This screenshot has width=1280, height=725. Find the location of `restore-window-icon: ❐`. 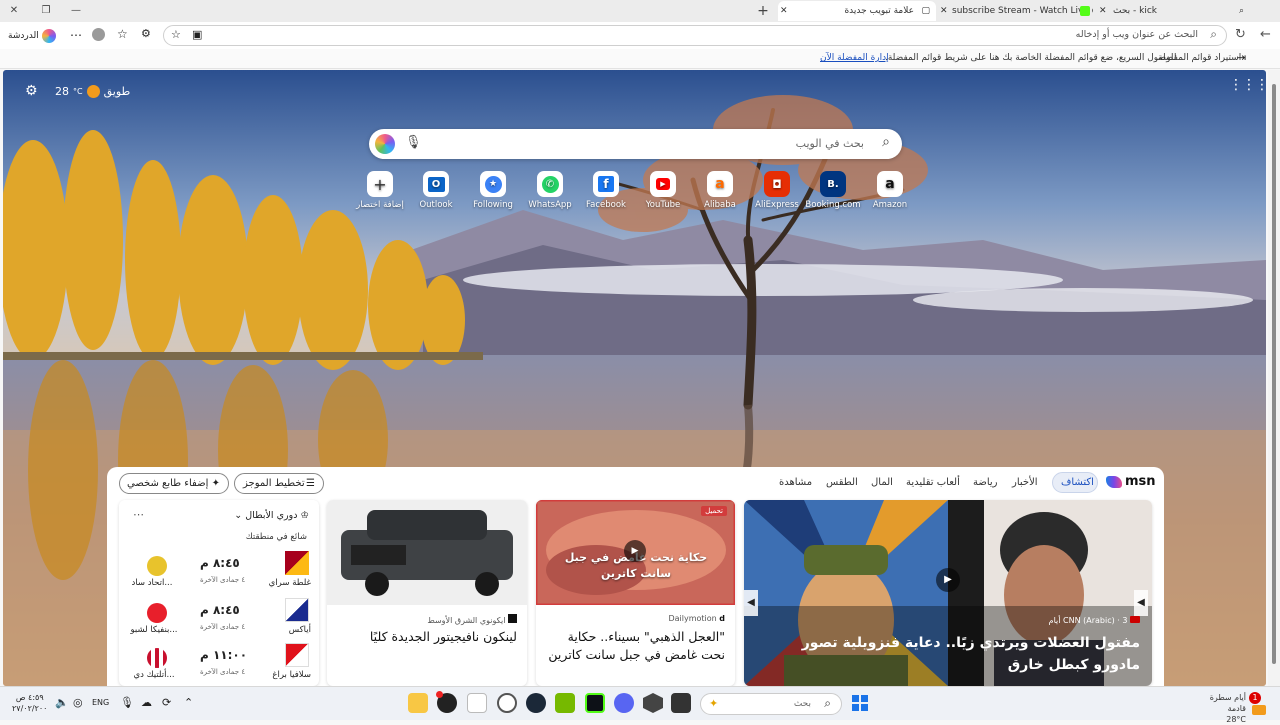

restore-window-icon: ❐ is located at coordinates (46, 11).